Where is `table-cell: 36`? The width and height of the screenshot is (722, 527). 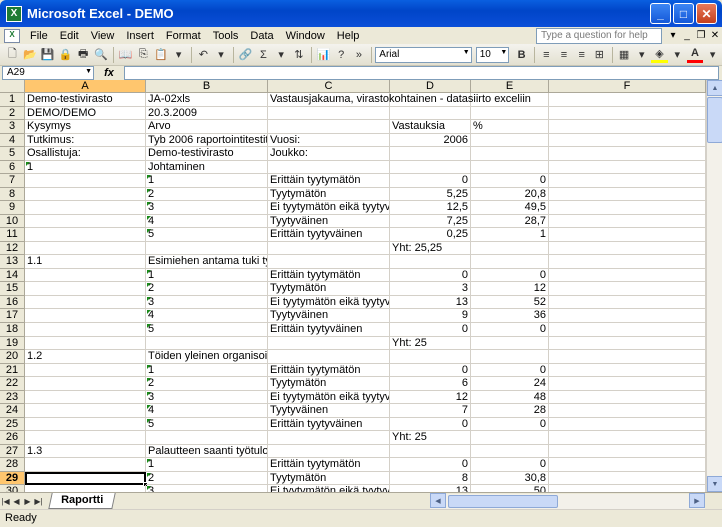
table-cell: 36 is located at coordinates (510, 316).